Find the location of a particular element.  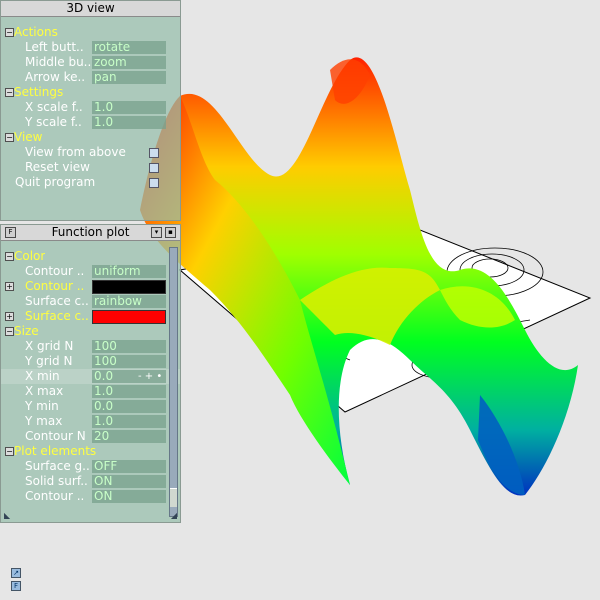

x-min-row: X min 0.0 - + • is located at coordinates (90, 376).